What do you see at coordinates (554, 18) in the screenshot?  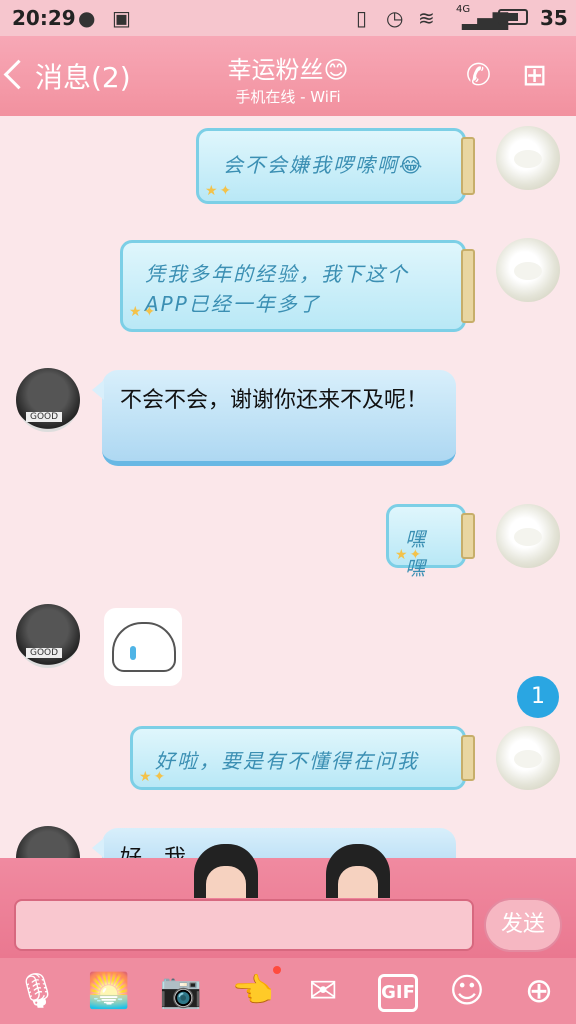 I see `battery-percent: 35` at bounding box center [554, 18].